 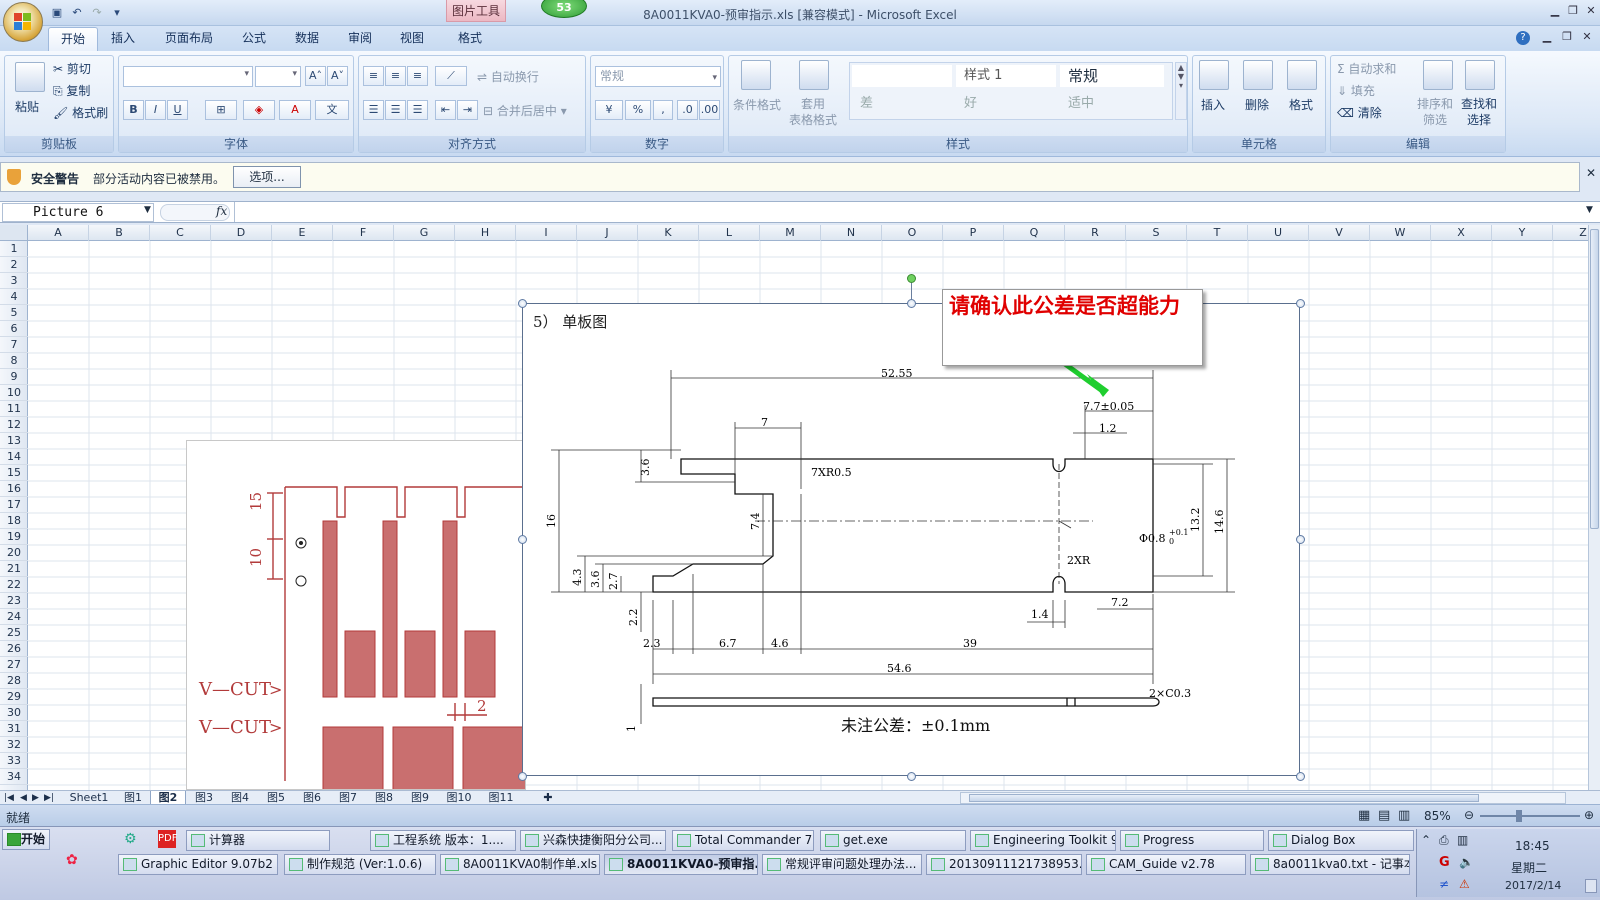 I want to click on security-close-icon: ✕, so click(x=1591, y=173).